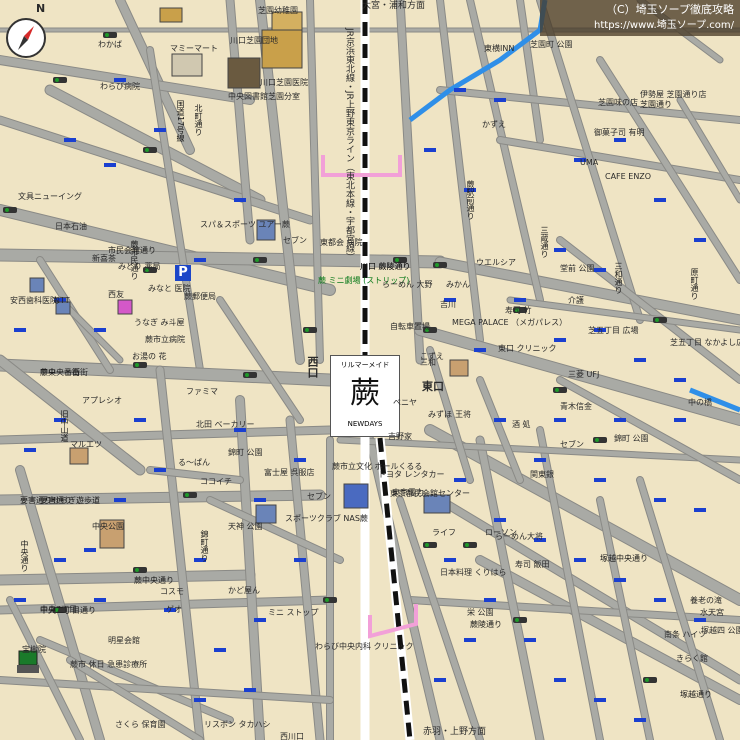  I want to click on place-clinic-kawaguchi: 川口芝園医院, so click(284, 82).